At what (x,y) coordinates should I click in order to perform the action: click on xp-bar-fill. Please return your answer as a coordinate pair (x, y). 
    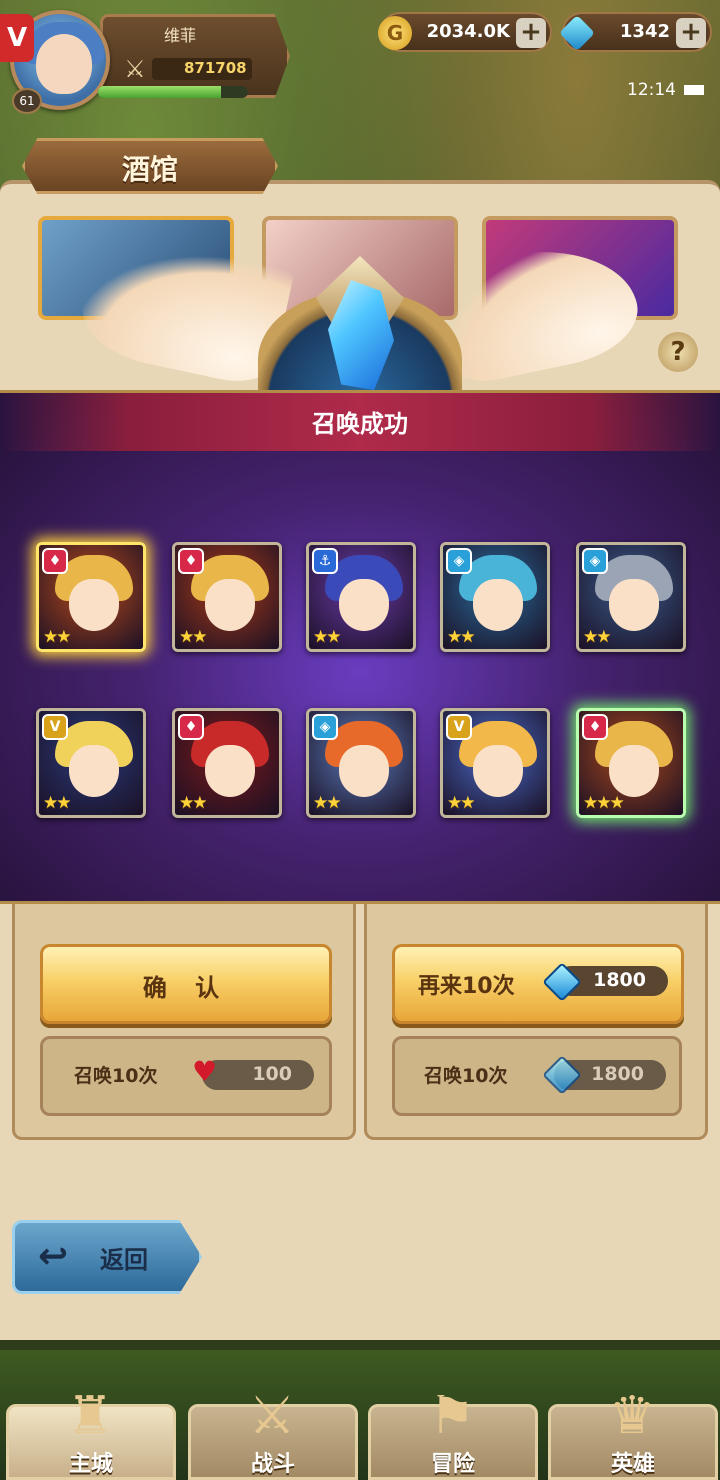
    Looking at the image, I should click on (159, 92).